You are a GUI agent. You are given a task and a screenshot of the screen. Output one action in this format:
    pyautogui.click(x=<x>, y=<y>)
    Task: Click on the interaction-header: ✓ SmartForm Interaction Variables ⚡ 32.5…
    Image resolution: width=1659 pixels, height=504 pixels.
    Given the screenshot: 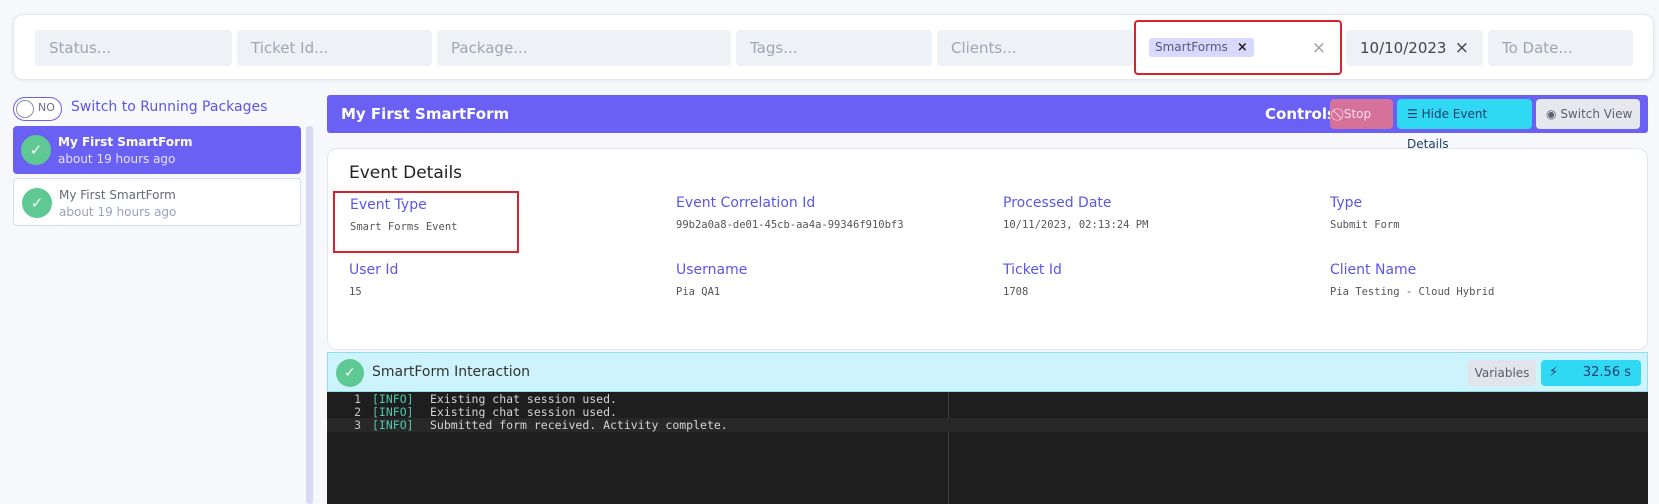 What is the action you would take?
    pyautogui.click(x=987, y=372)
    